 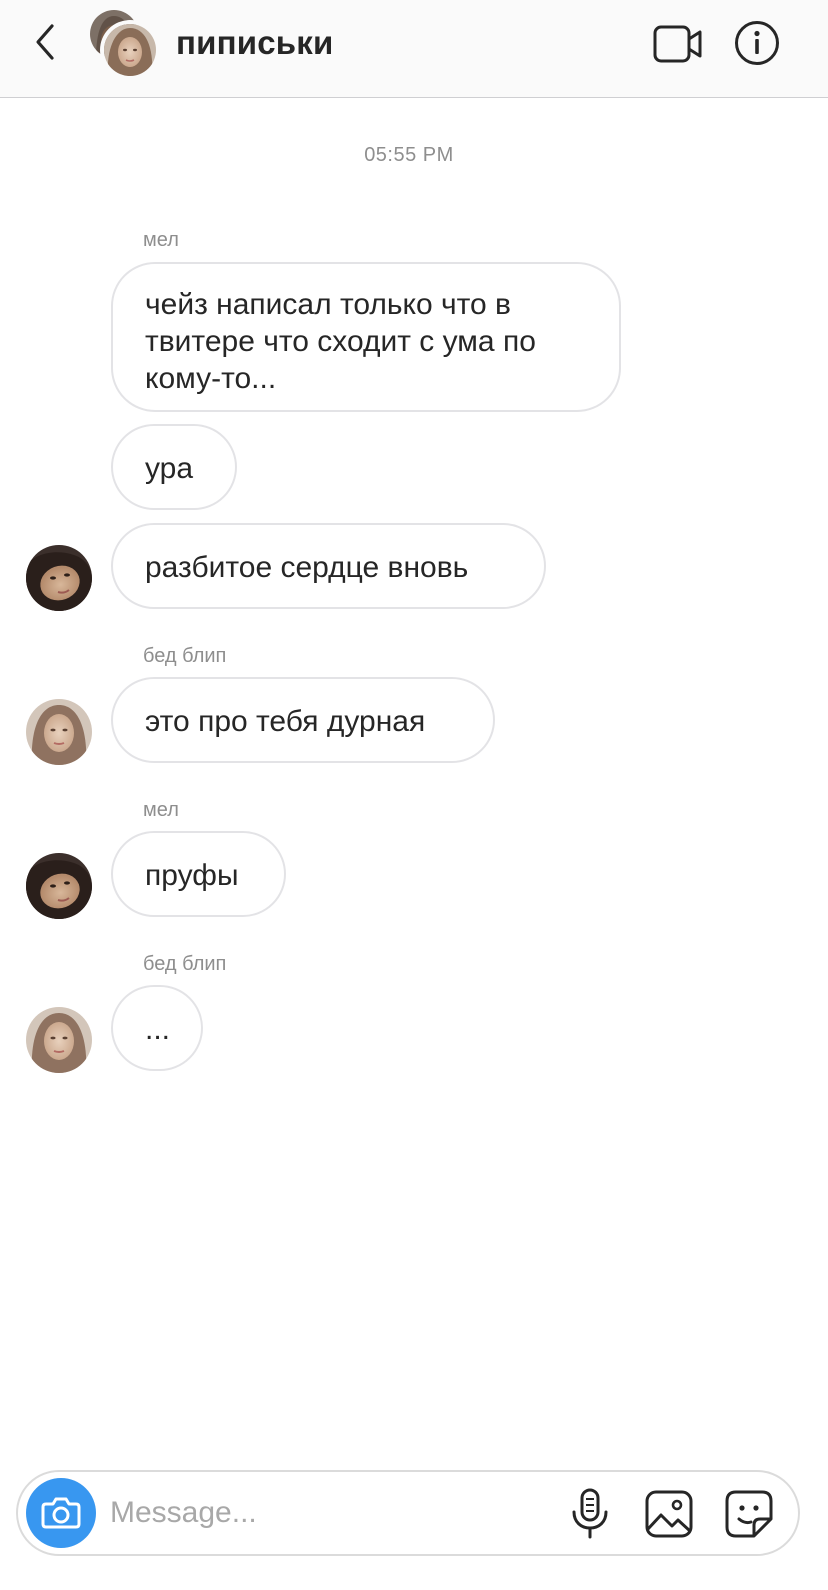 I want to click on image-gallery-icon, so click(x=669, y=1514).